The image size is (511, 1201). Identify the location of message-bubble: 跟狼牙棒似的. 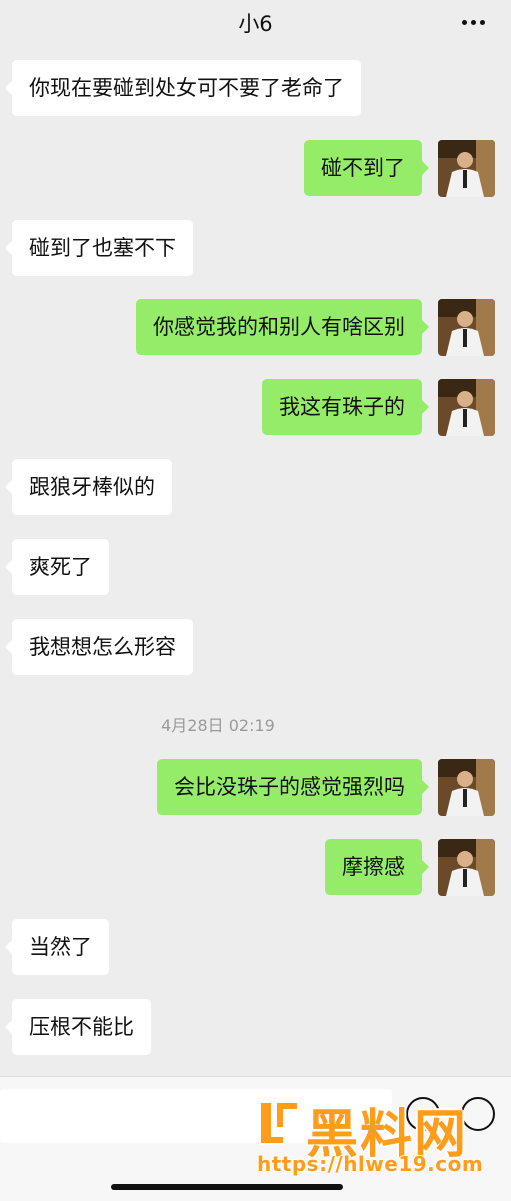
(88, 487).